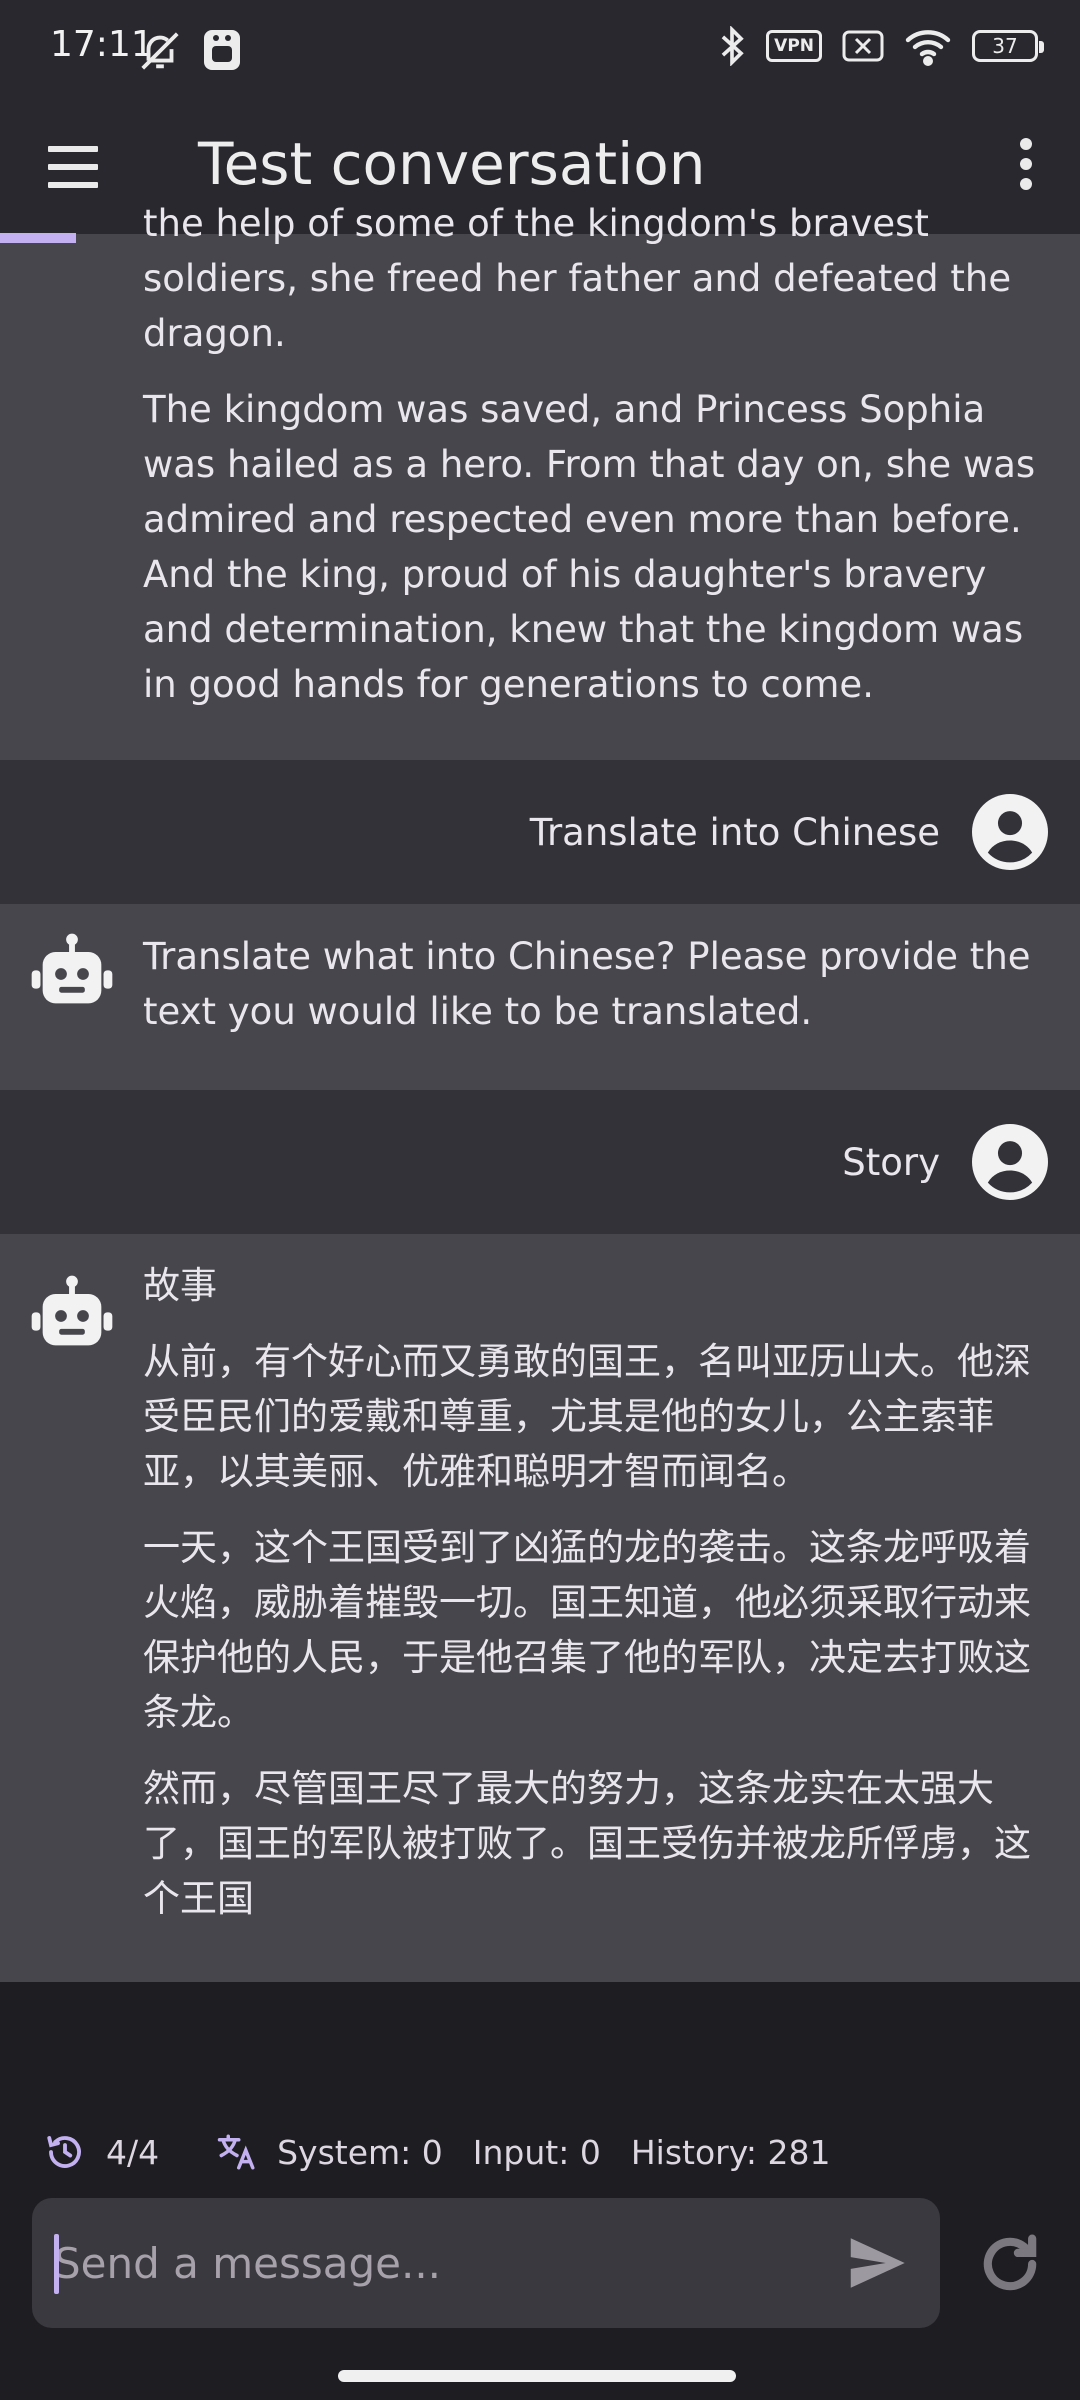 This screenshot has width=1080, height=2400. I want to click on ringer-off-icon, so click(160, 51).